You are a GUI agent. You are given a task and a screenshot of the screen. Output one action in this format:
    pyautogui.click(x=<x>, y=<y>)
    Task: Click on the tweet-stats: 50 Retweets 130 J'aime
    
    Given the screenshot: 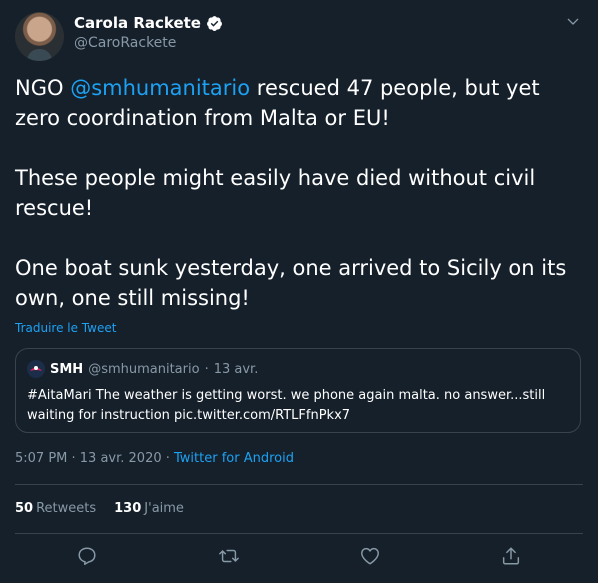 What is the action you would take?
    pyautogui.click(x=99, y=508)
    